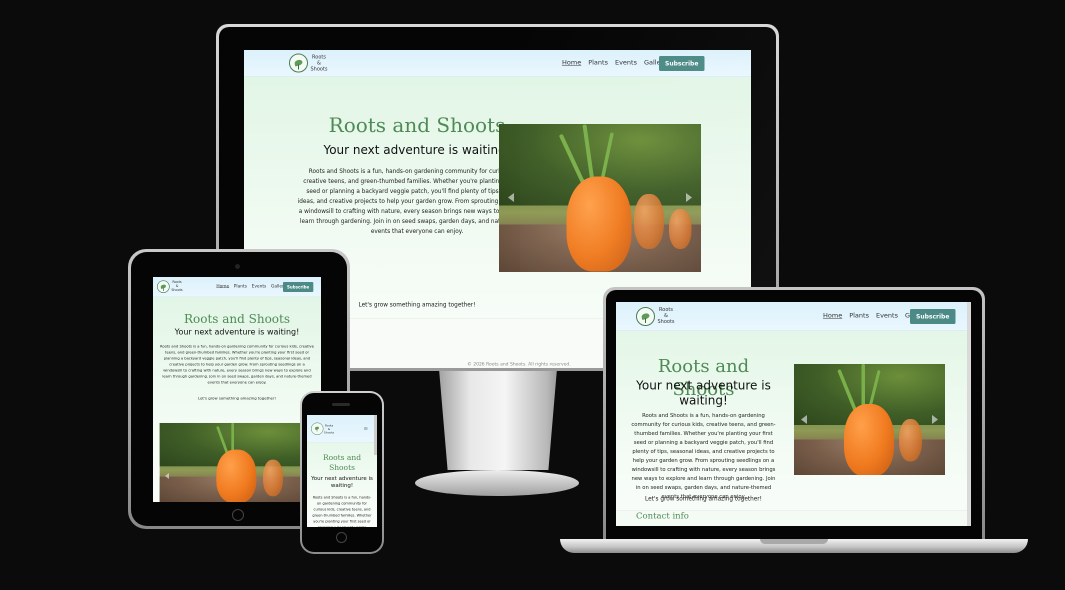  What do you see at coordinates (341, 537) in the screenshot?
I see `phone-home-button` at bounding box center [341, 537].